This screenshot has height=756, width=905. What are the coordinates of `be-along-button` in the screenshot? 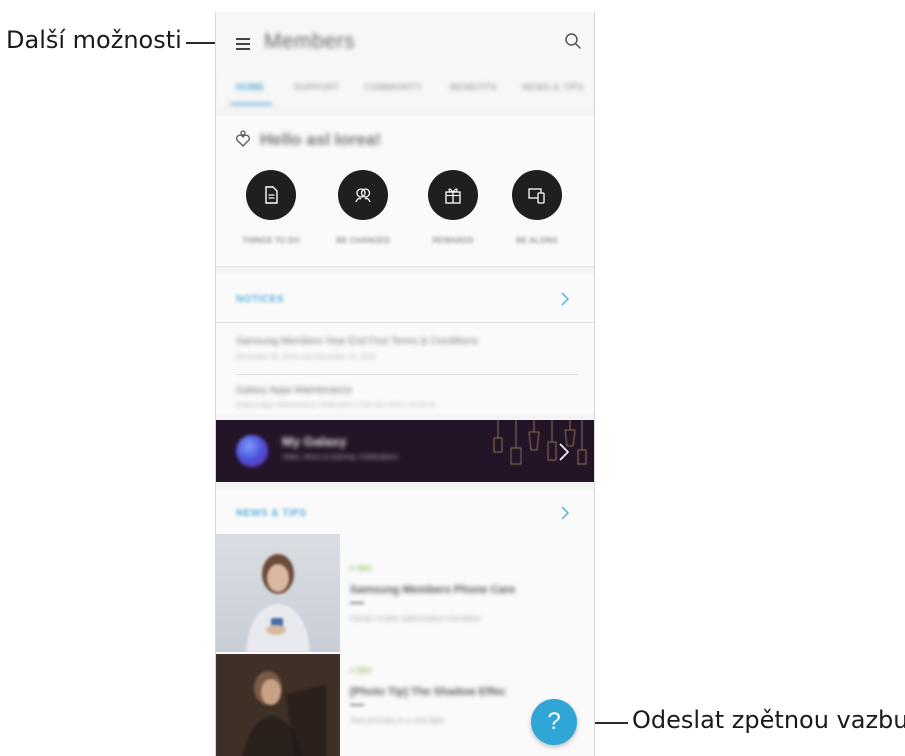 It's located at (537, 195).